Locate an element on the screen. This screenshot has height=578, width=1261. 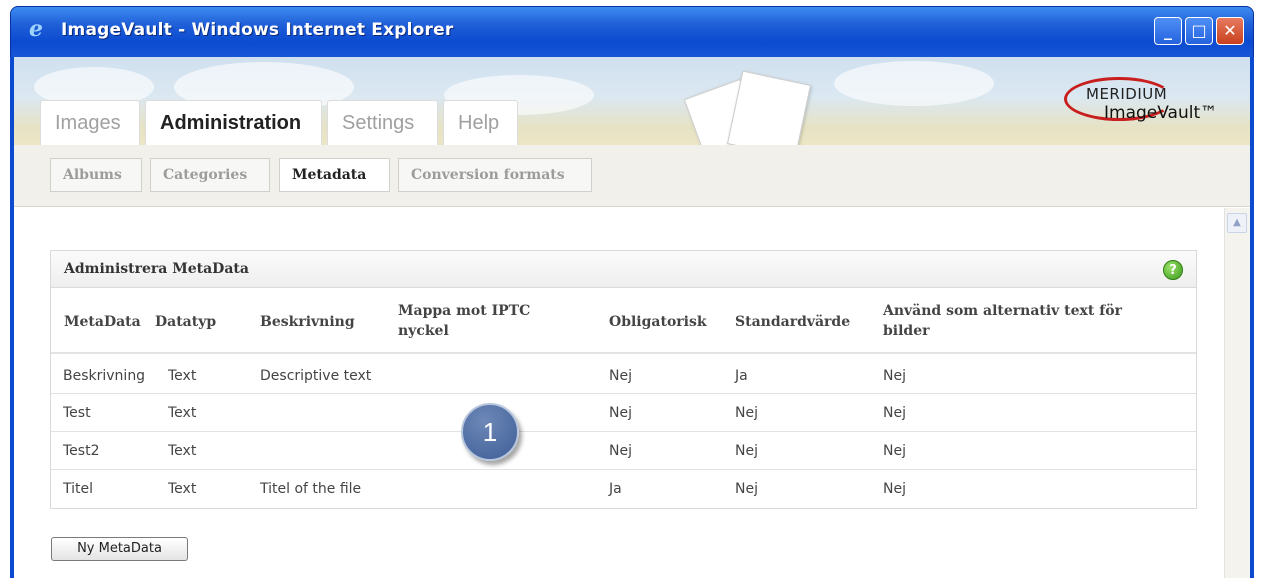
cell-obligatorisk: Ja is located at coordinates (615, 489).